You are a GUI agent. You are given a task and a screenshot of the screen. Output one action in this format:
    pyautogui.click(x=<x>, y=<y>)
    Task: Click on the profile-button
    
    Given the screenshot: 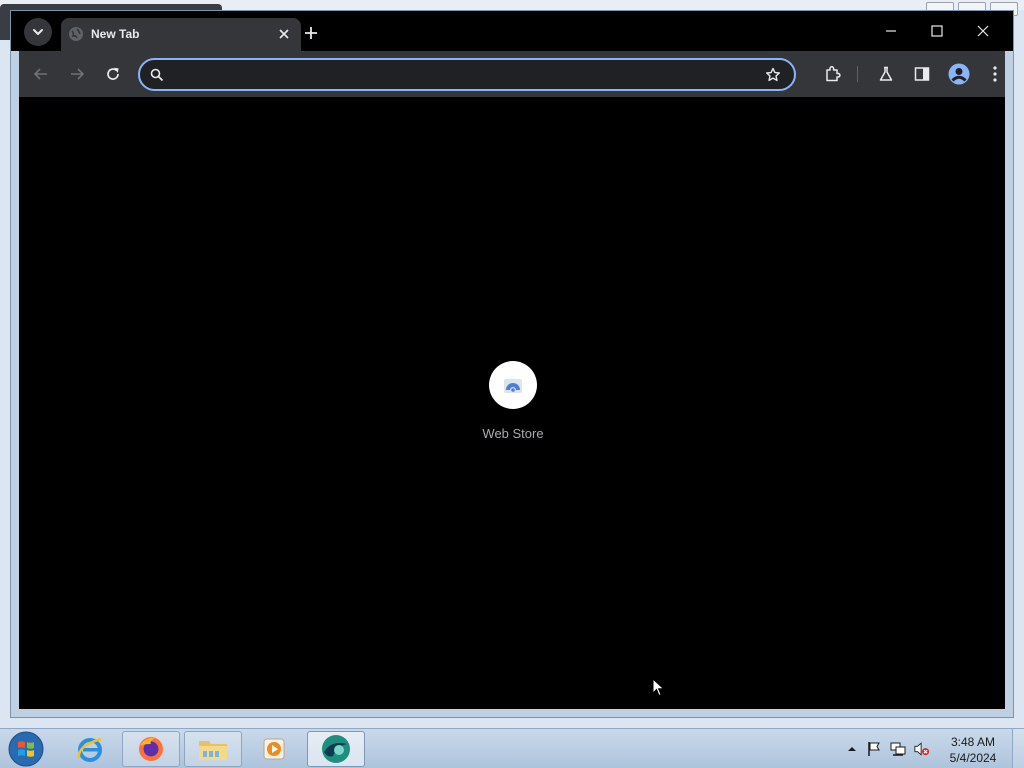 What is the action you would take?
    pyautogui.click(x=959, y=74)
    